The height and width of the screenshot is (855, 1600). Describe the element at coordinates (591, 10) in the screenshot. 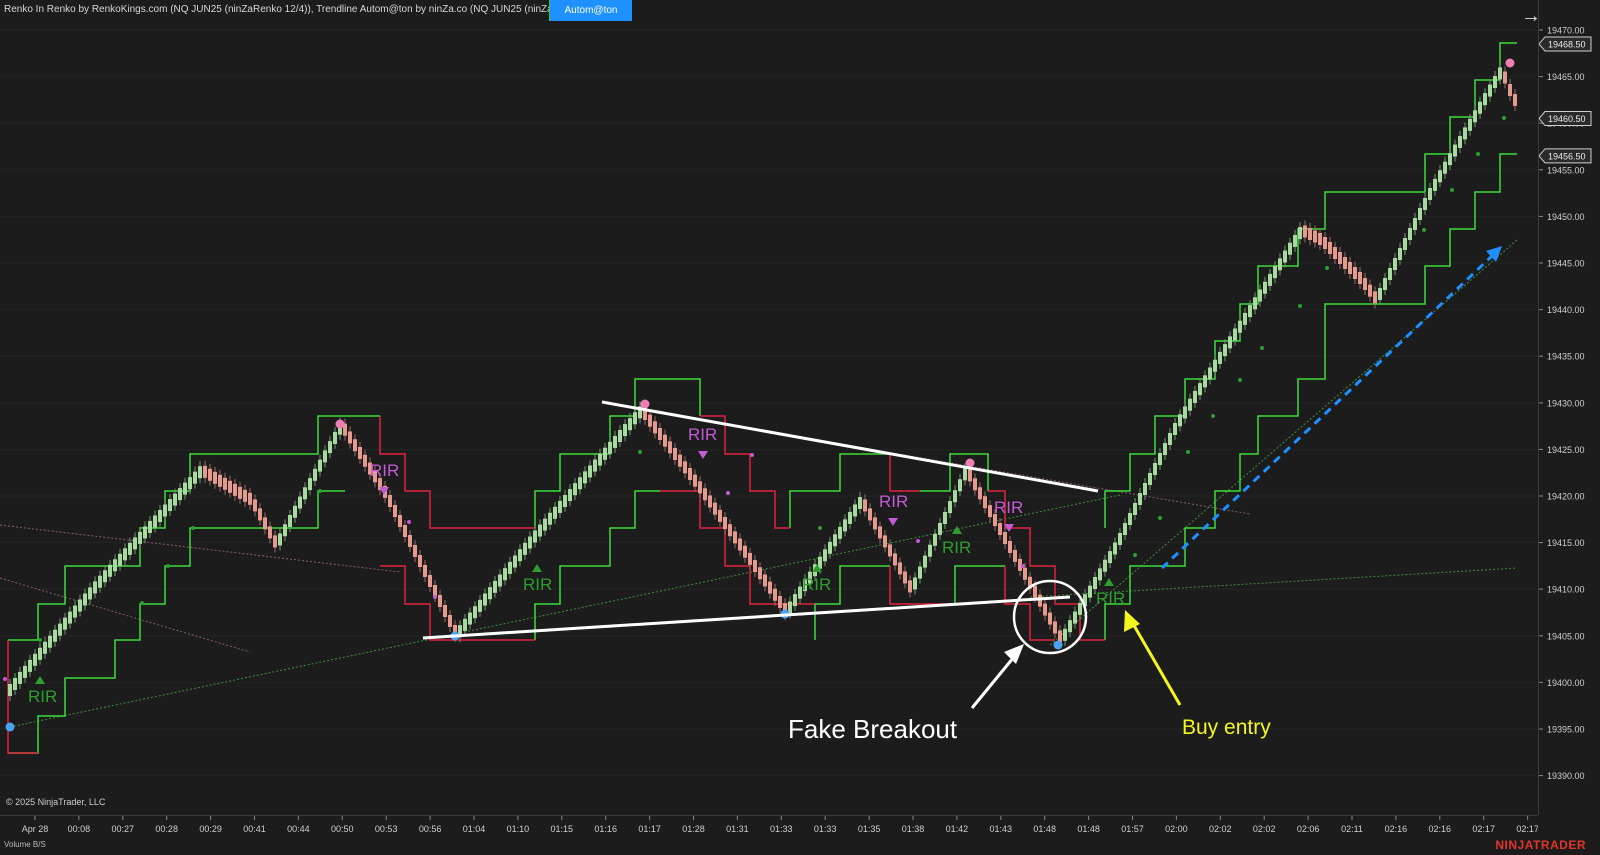

I see `automaton-button: Autom@ton` at that location.